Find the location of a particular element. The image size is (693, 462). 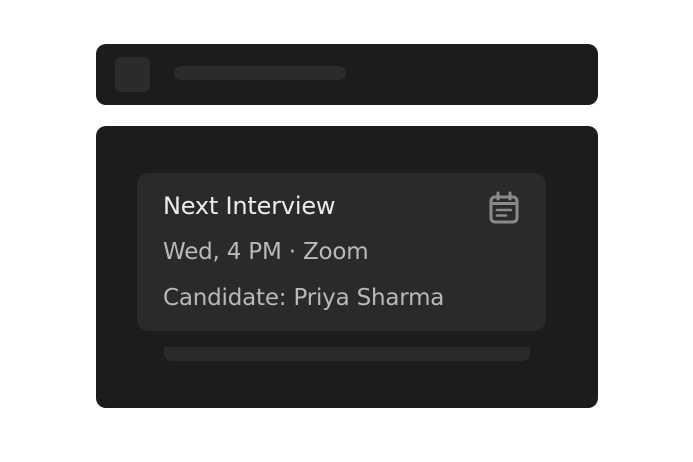

avatar-placeholder is located at coordinates (132, 74).